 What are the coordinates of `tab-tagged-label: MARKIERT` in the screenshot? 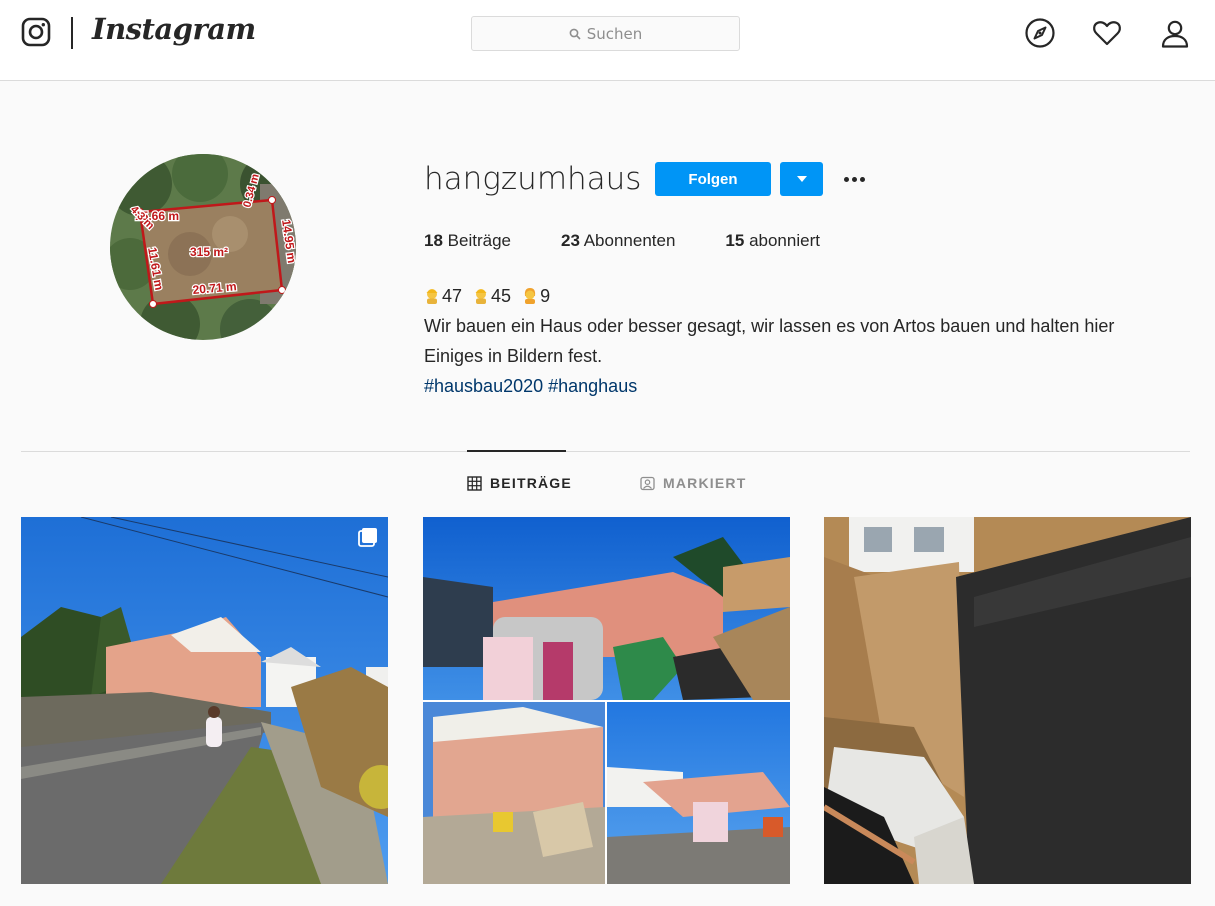 It's located at (705, 483).